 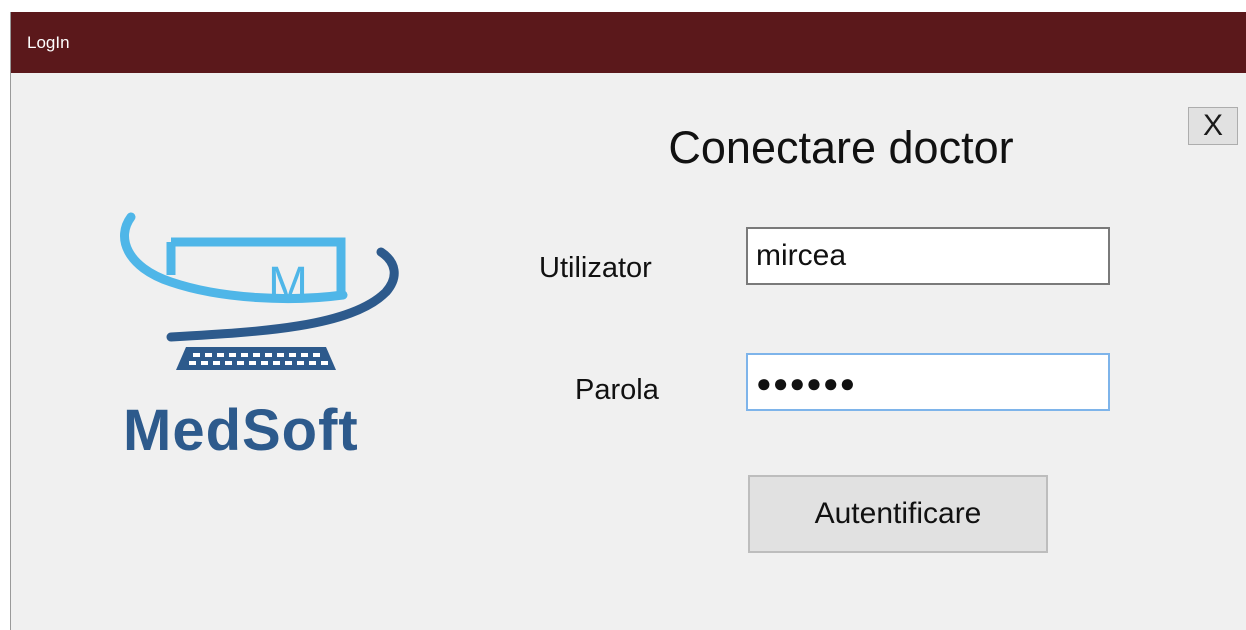 What do you see at coordinates (628, 42) in the screenshot?
I see `title-bar: LogIn` at bounding box center [628, 42].